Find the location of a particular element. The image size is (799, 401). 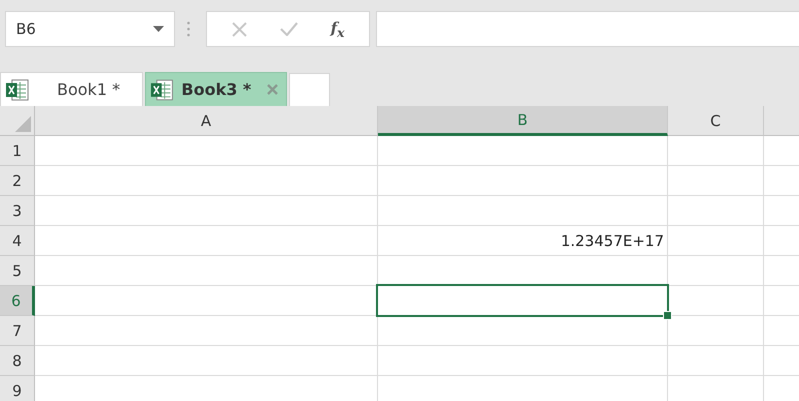

name-box: B6 is located at coordinates (90, 29).